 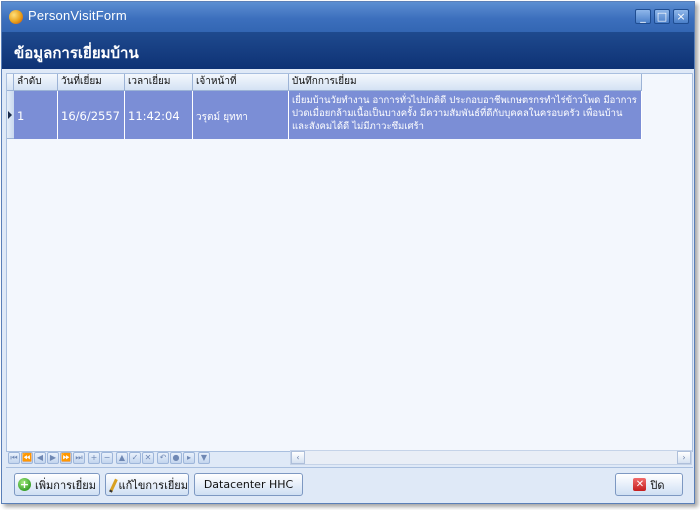 What do you see at coordinates (153, 485) in the screenshot?
I see `edit-visit-label: แก้ไขการเยี่ยม` at bounding box center [153, 485].